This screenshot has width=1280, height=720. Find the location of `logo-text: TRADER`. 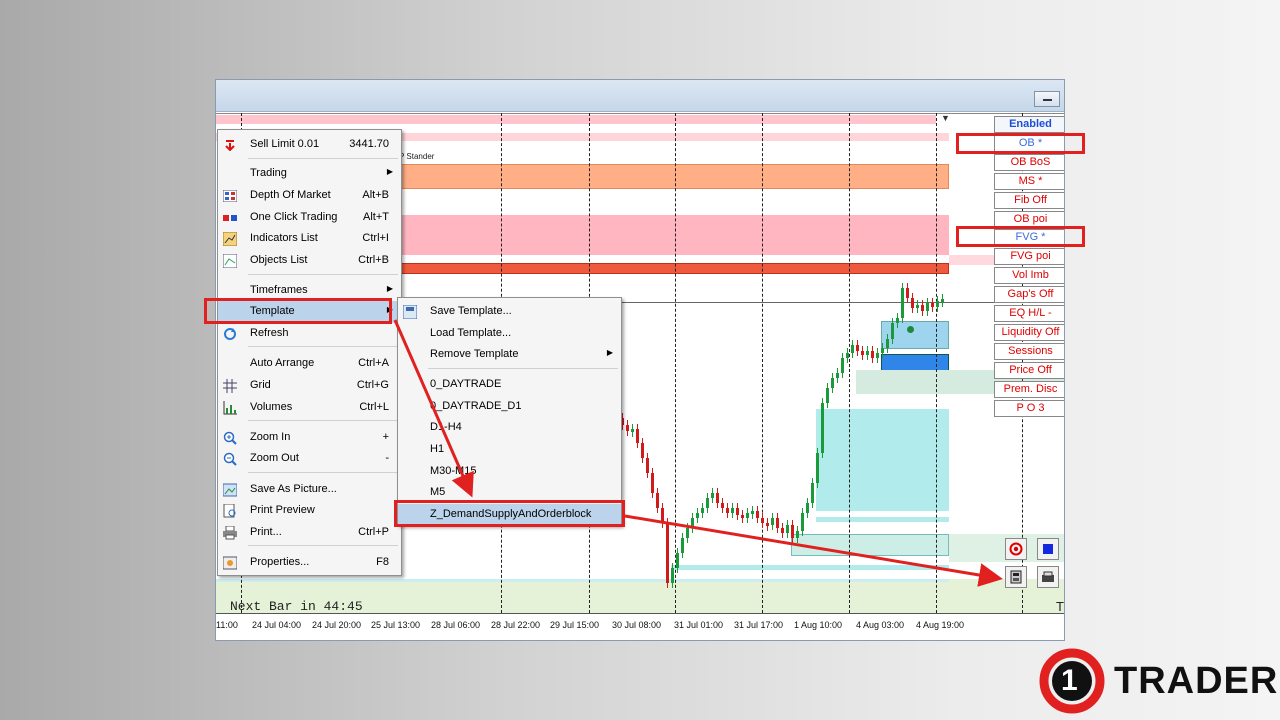

logo-text: TRADER is located at coordinates (1196, 681).